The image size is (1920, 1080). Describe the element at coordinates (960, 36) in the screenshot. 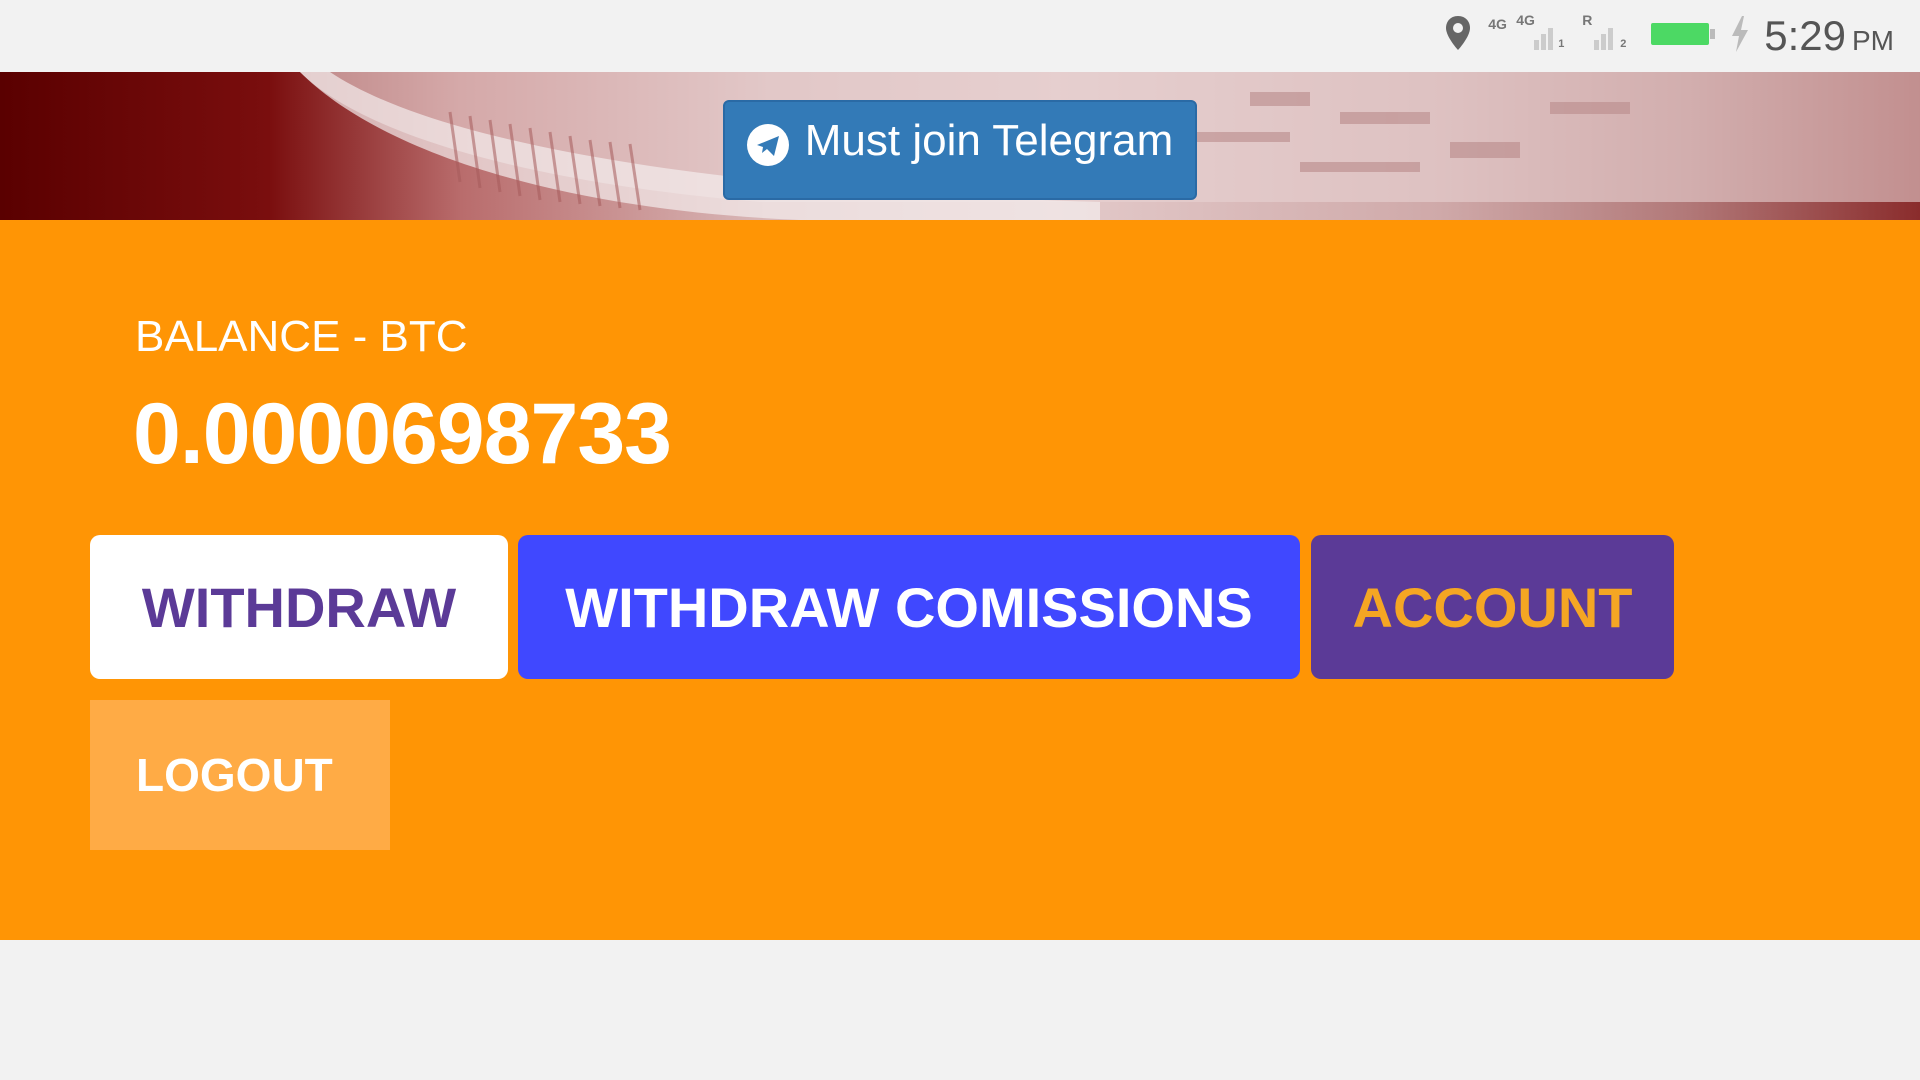

I see `status-bar: 4G 4G R 1 2 5:29 PM` at that location.